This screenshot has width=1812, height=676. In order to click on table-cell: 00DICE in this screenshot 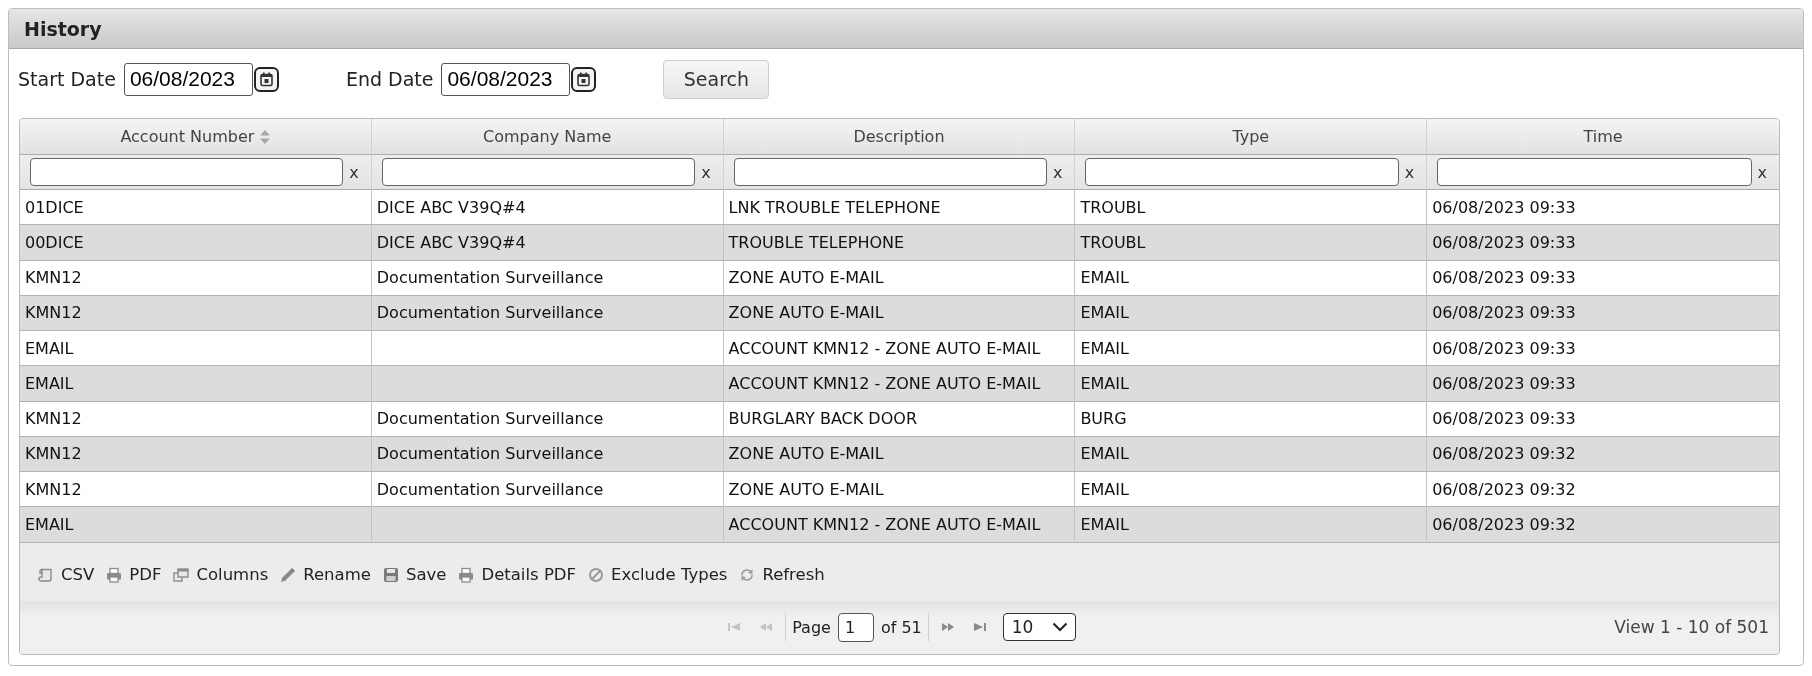, I will do `click(196, 243)`.